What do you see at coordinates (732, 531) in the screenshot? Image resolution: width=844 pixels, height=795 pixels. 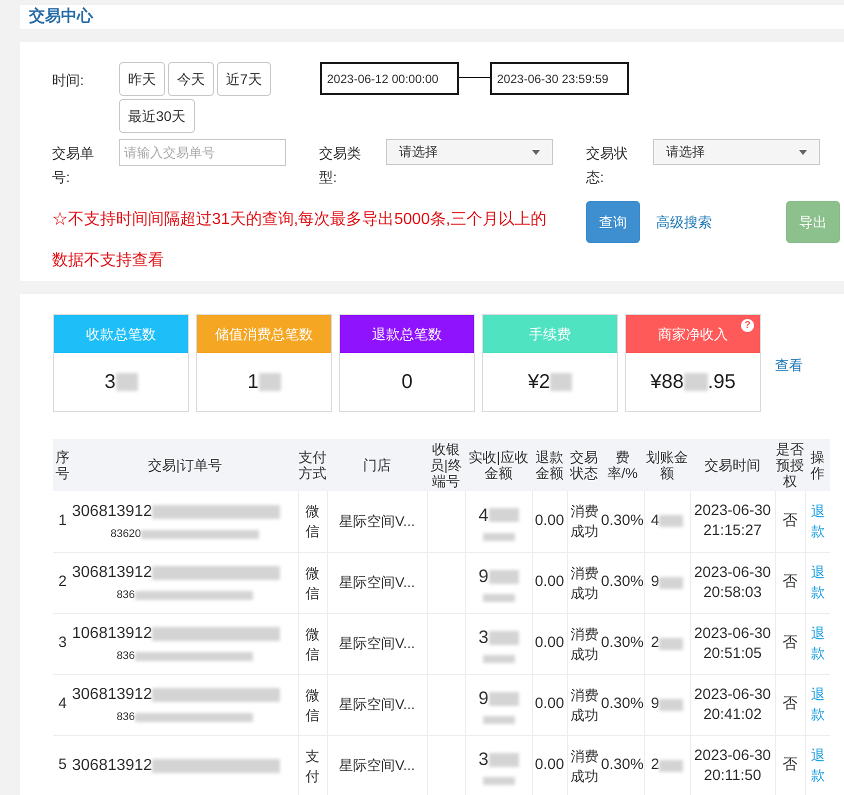 I see `time-text: 21:15:27` at bounding box center [732, 531].